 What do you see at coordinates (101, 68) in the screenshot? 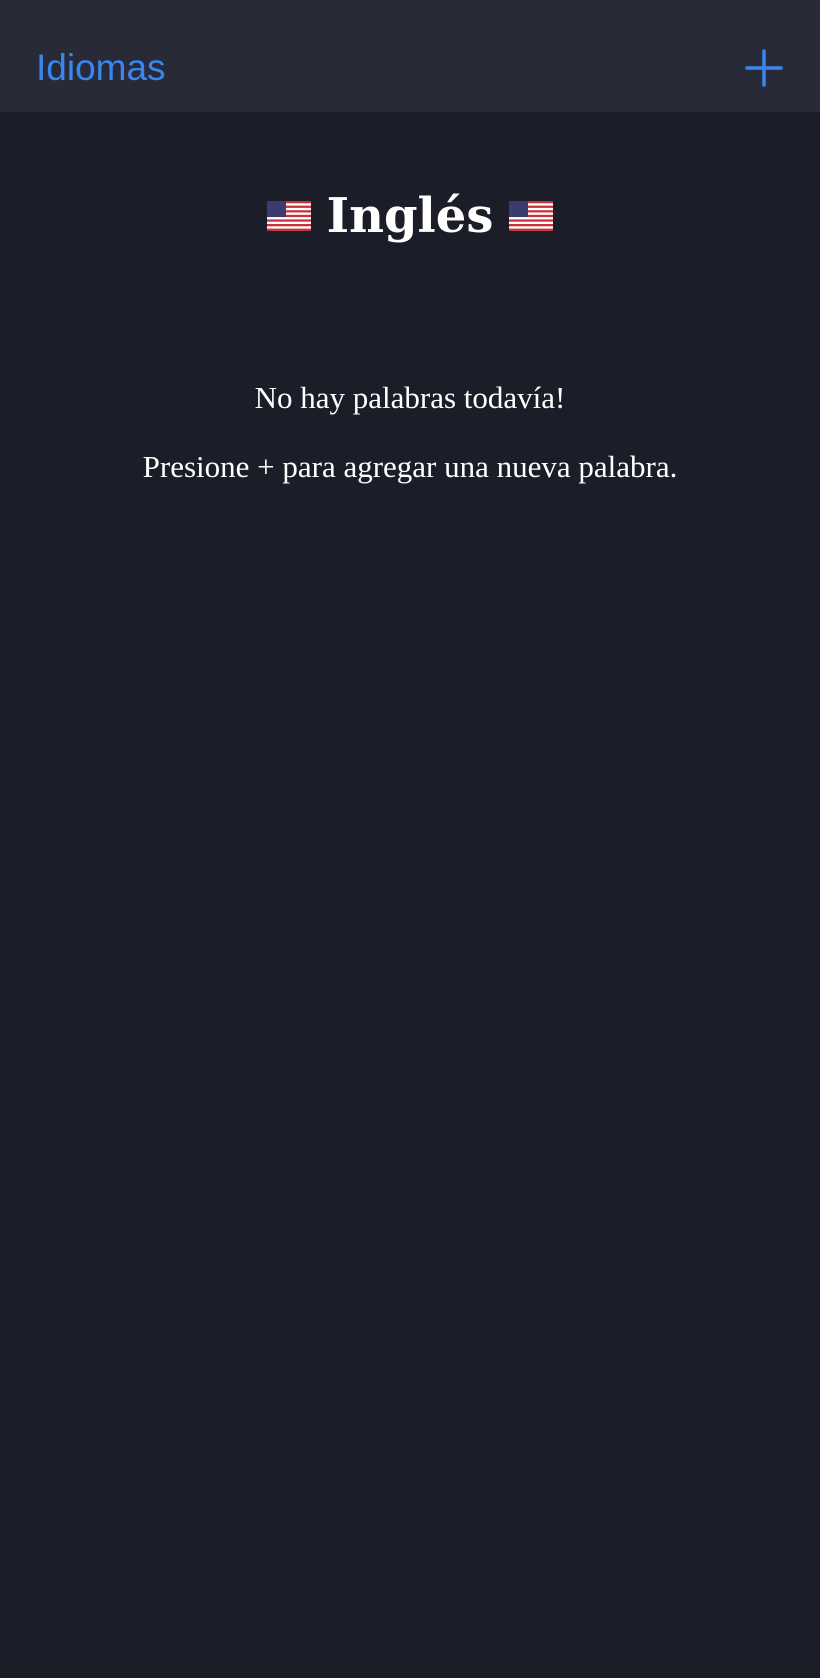
I see `back-button-idiomas: Idiomas` at bounding box center [101, 68].